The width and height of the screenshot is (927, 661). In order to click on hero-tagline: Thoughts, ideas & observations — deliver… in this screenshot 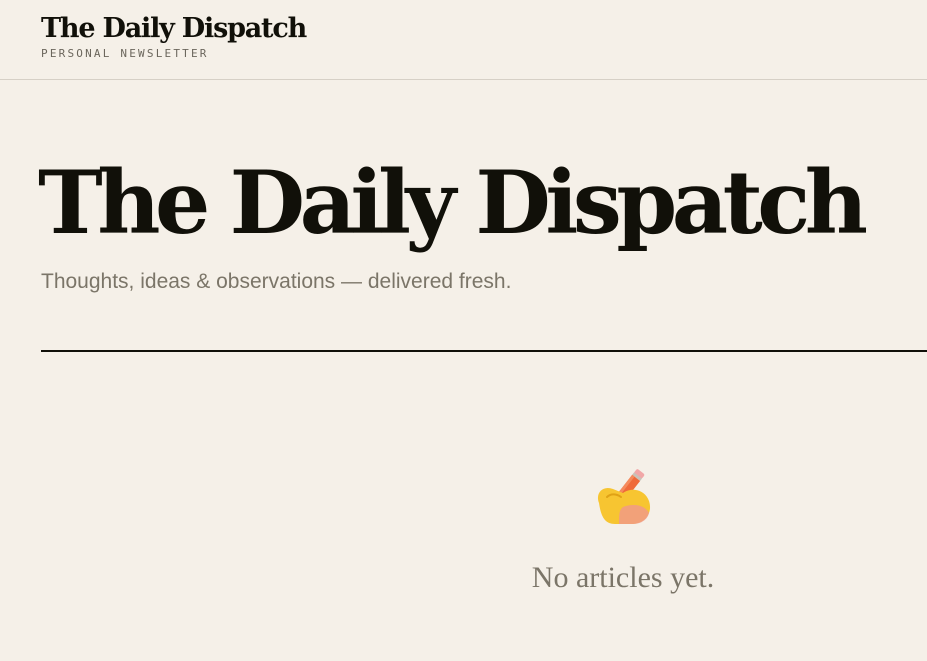, I will do `click(276, 281)`.